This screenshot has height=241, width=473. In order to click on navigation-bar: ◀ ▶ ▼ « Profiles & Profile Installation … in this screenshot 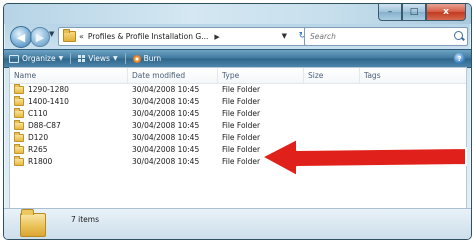, I will do `click(237, 36)`.